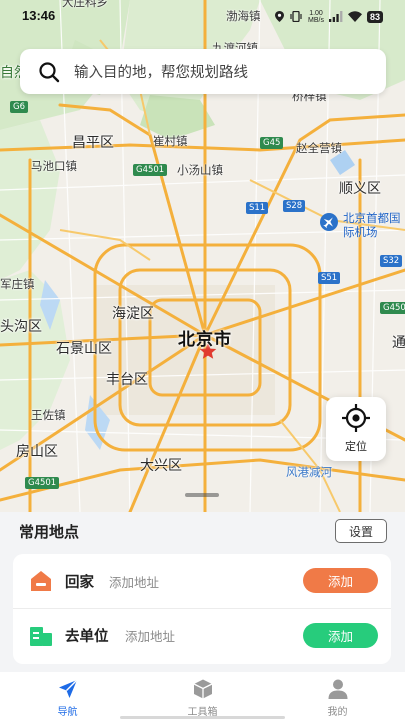  I want to click on battery-level: 83, so click(374, 16).